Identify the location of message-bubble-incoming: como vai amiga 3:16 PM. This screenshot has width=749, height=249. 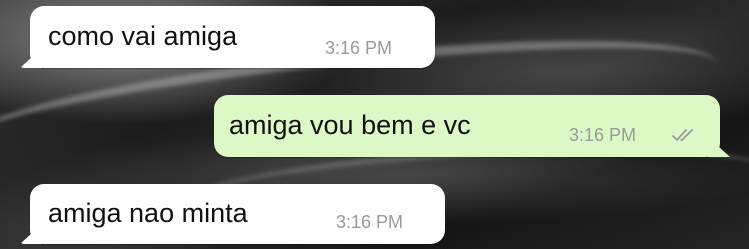
(227, 37).